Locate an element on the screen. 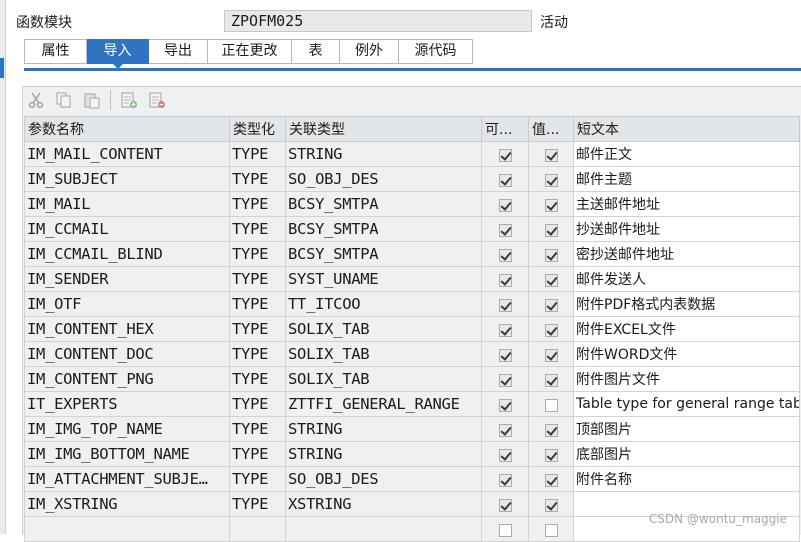 The height and width of the screenshot is (542, 801). parameter-name-cell: IM_CONTENT_PNG is located at coordinates (127, 379).